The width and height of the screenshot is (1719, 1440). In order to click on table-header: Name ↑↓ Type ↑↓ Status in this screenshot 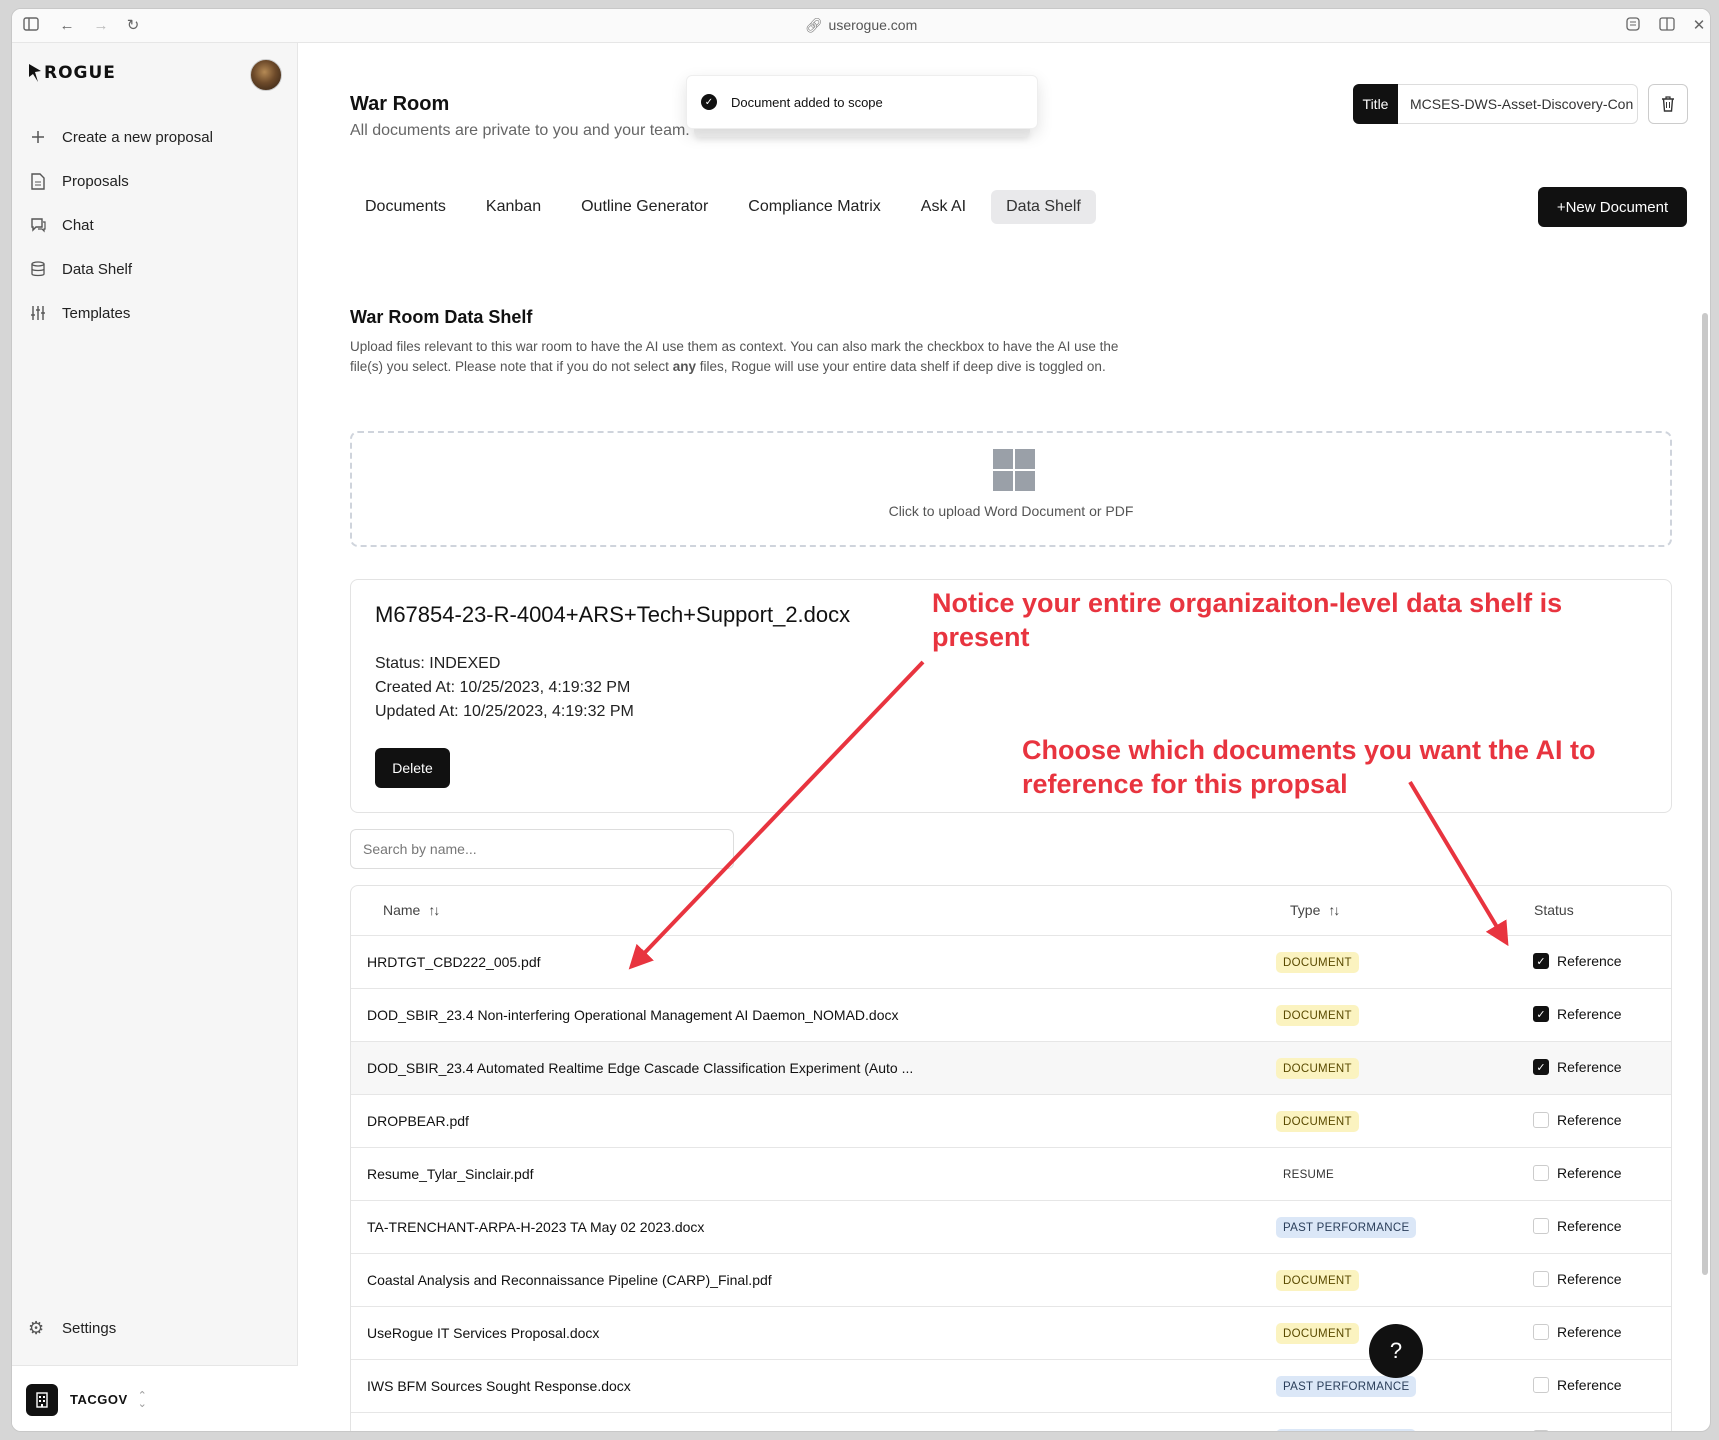, I will do `click(1011, 911)`.